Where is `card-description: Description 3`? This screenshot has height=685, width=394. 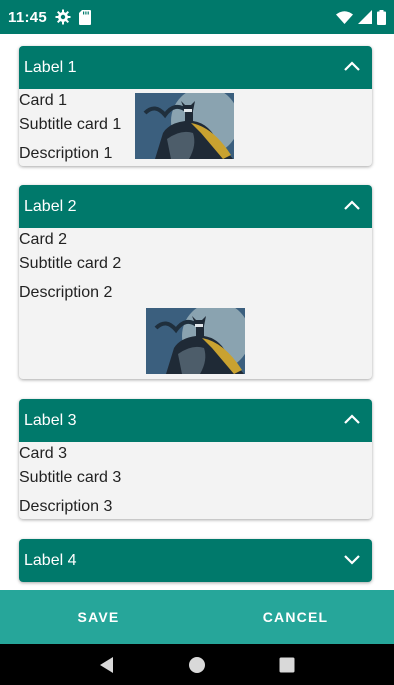 card-description: Description 3 is located at coordinates (66, 506).